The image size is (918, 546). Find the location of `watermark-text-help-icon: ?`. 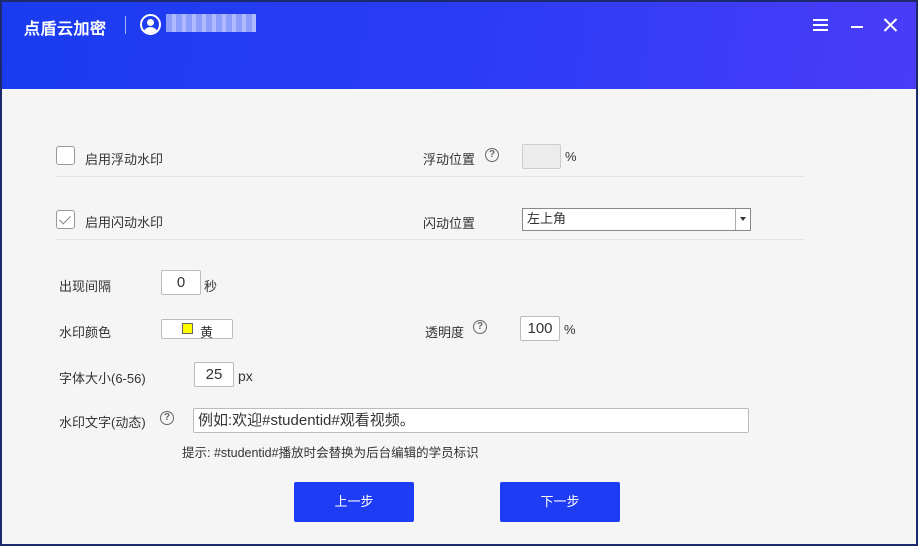

watermark-text-help-icon: ? is located at coordinates (167, 418).